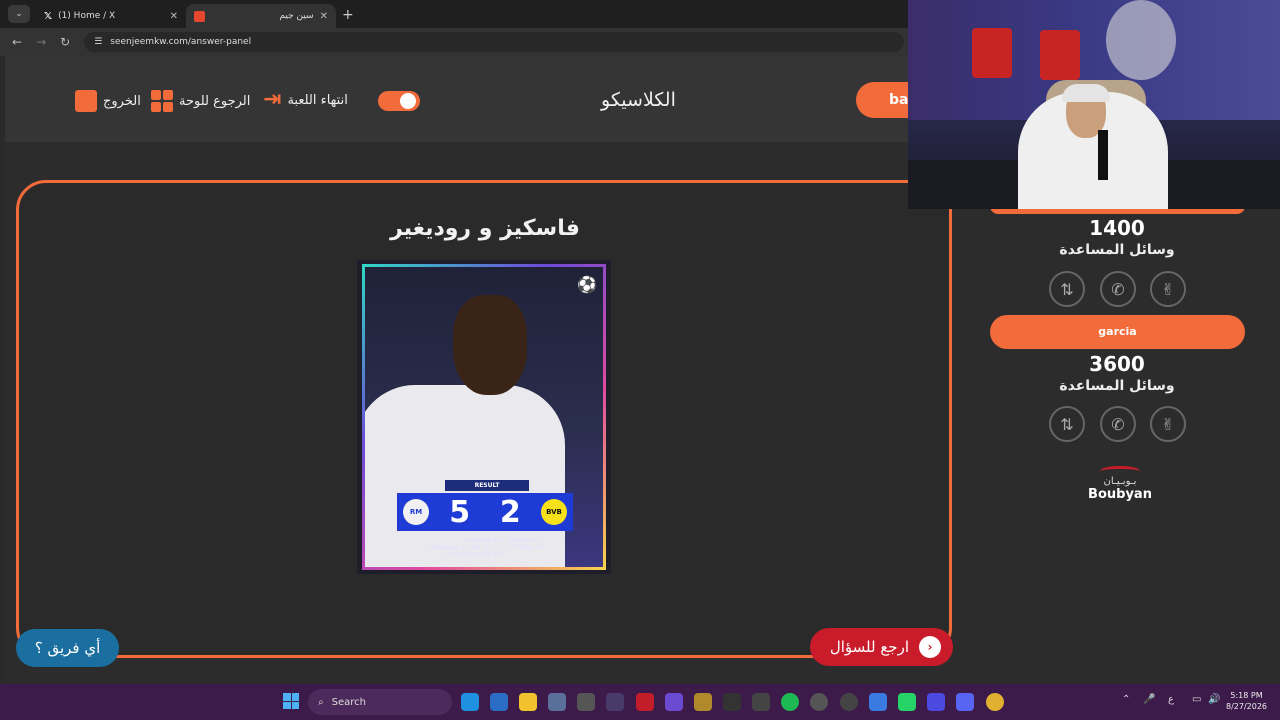  What do you see at coordinates (528, 702) in the screenshot?
I see `file-explorer-icon` at bounding box center [528, 702].